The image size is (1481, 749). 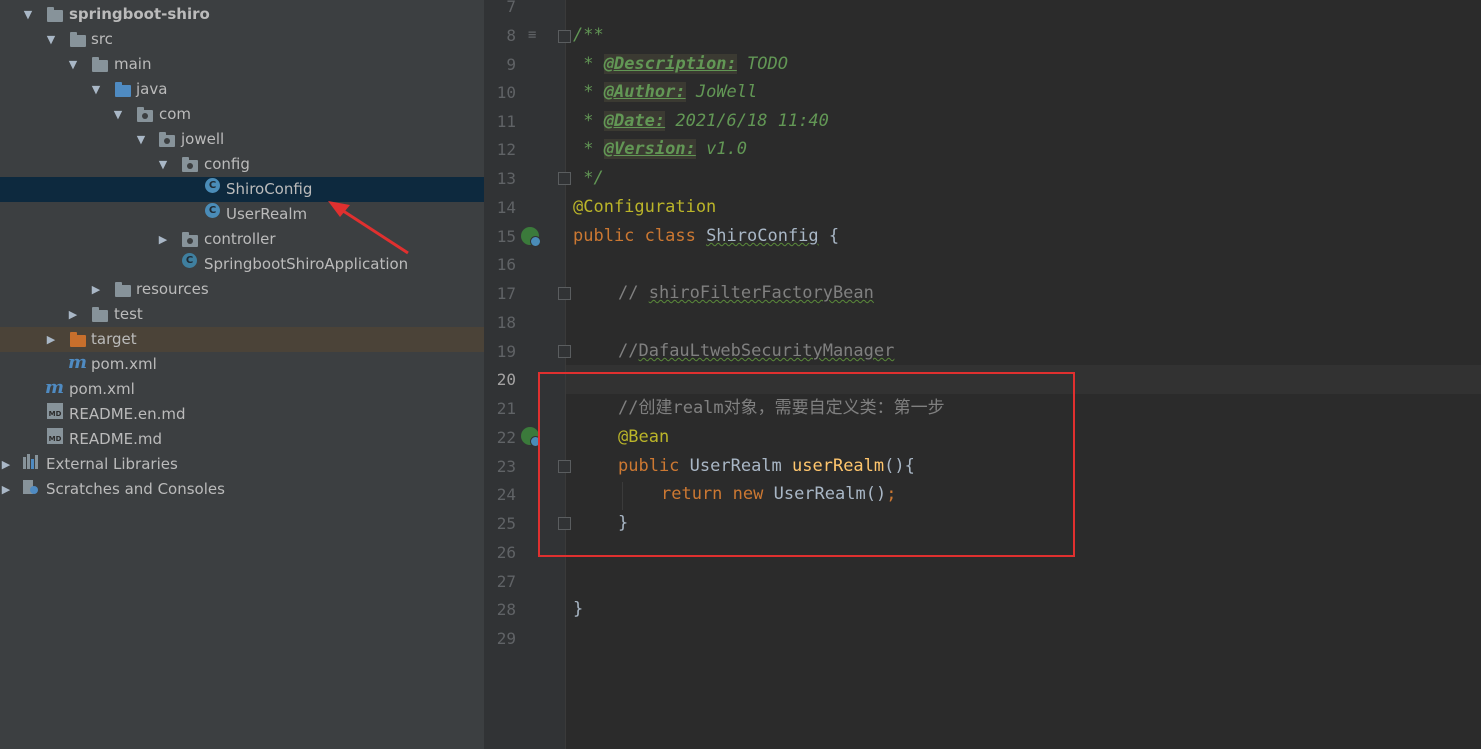 I want to click on code-line-10: * @Author: JoWell, so click(x=665, y=92).